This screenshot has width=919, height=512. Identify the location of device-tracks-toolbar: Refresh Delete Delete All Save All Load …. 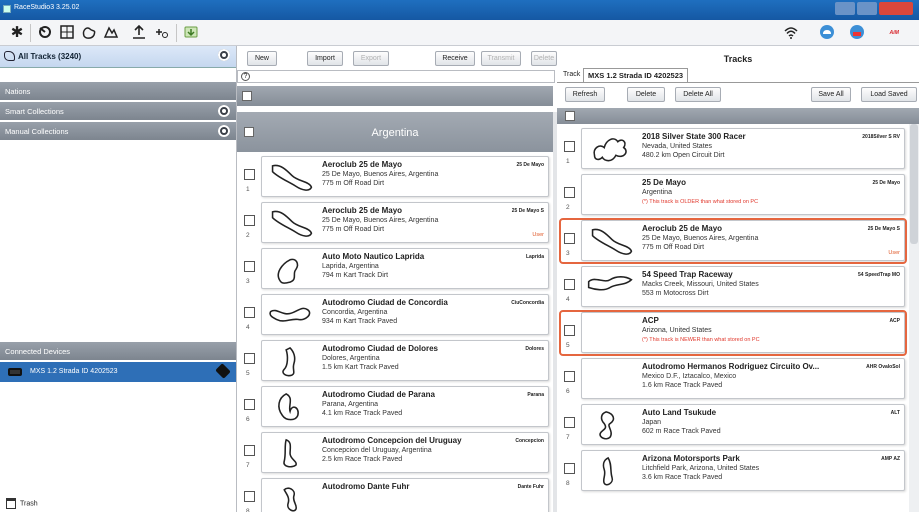
(738, 93).